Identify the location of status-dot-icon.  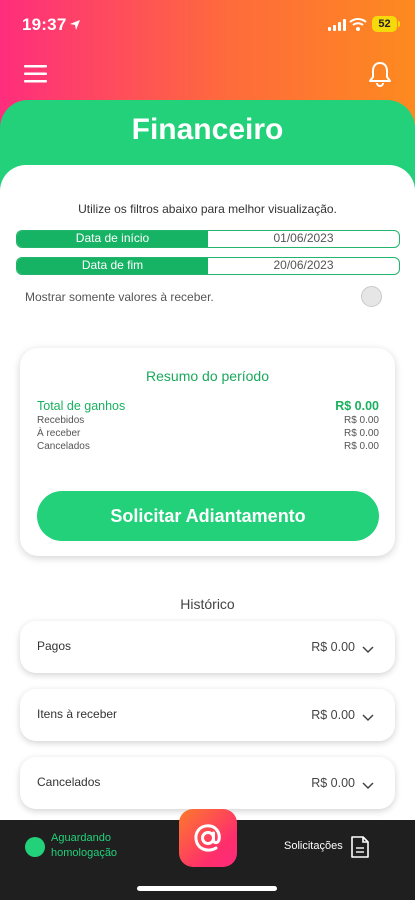
(35, 847).